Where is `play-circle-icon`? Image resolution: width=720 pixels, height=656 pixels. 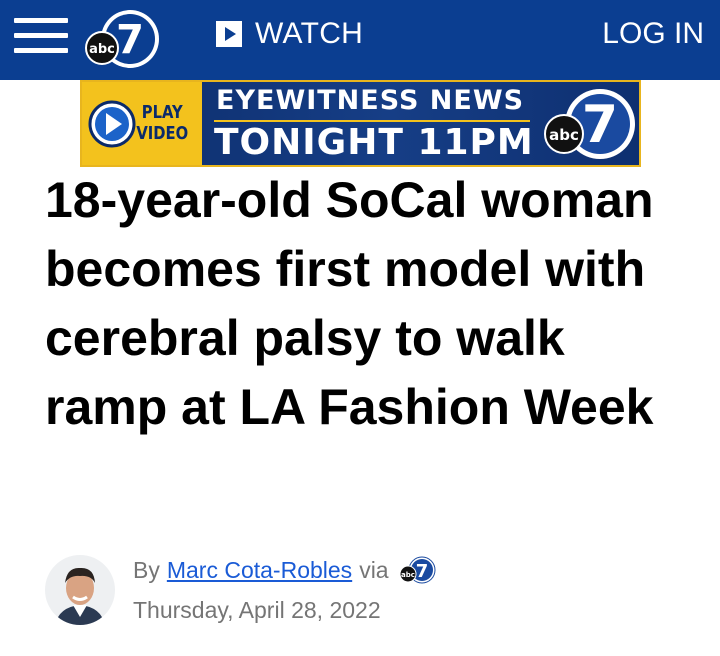 play-circle-icon is located at coordinates (112, 124).